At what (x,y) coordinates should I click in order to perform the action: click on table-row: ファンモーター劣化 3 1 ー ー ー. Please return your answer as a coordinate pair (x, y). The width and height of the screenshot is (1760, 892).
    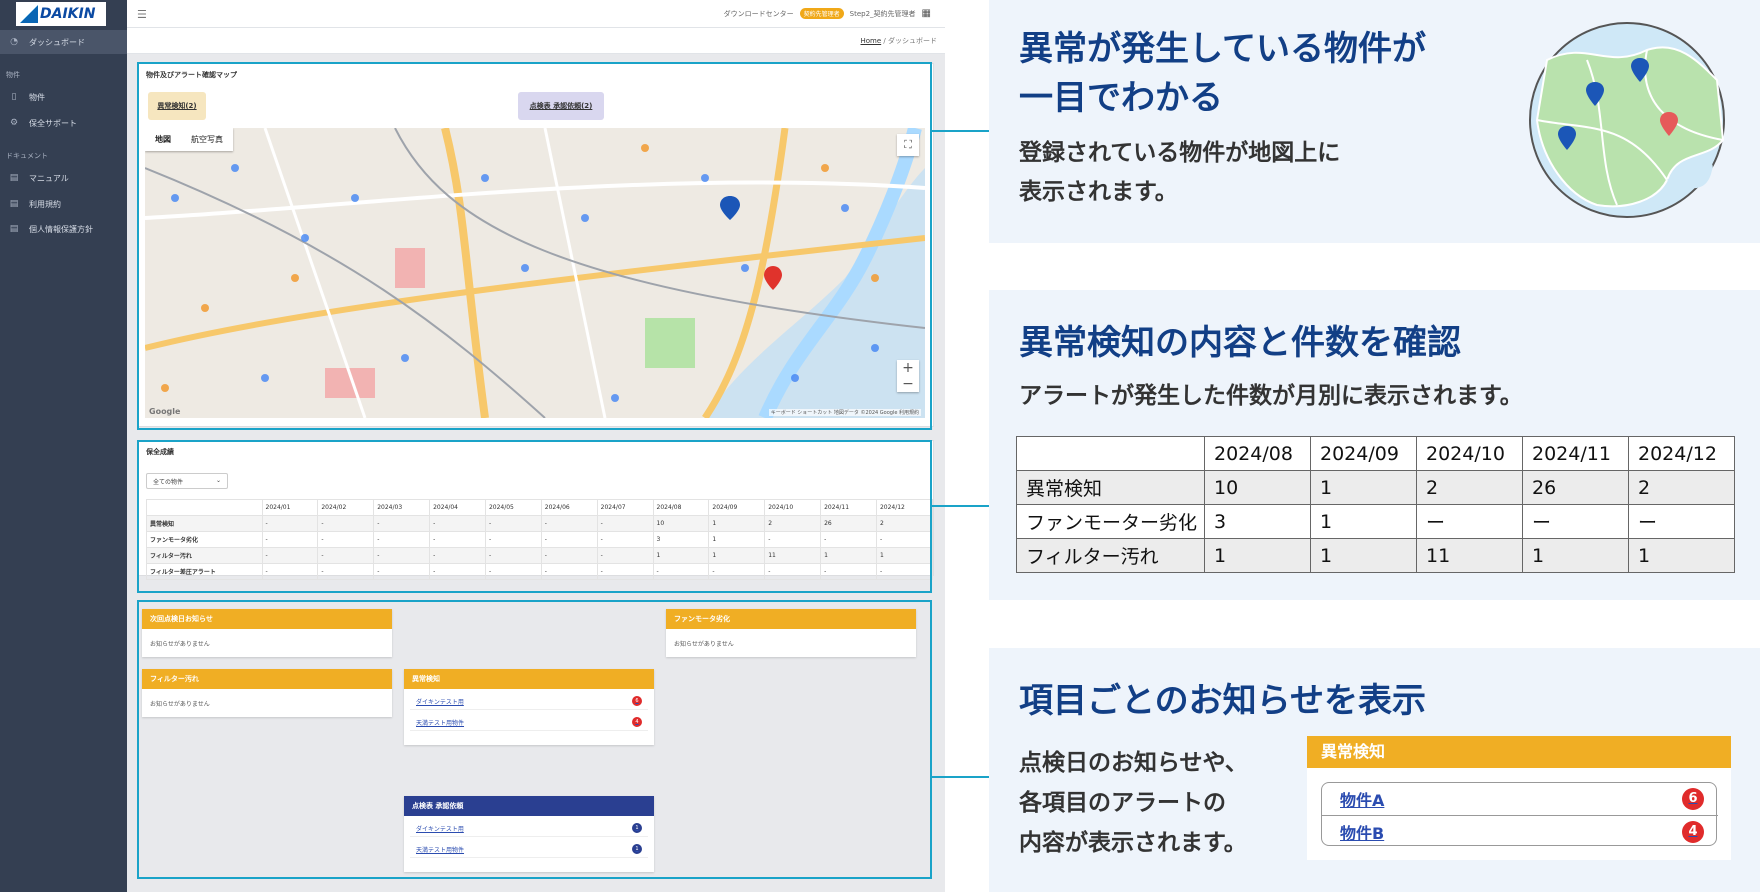
    Looking at the image, I should click on (1375, 521).